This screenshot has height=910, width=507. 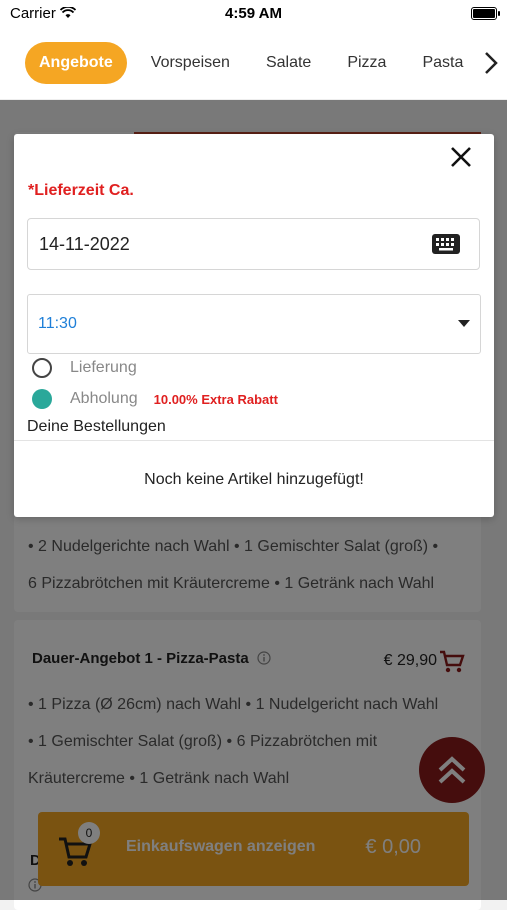 What do you see at coordinates (81, 190) in the screenshot?
I see `delivery-time-label: *Lieferzeit Ca.` at bounding box center [81, 190].